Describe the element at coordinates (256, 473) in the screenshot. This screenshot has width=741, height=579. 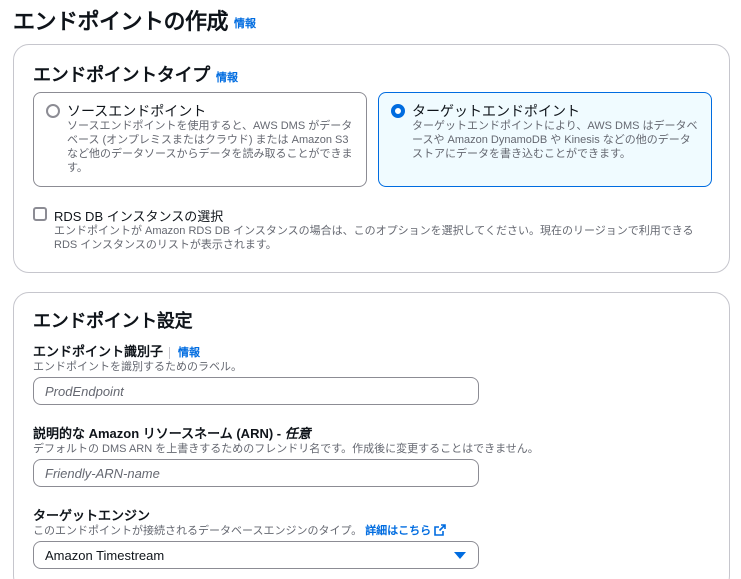
I see `arn-input` at that location.